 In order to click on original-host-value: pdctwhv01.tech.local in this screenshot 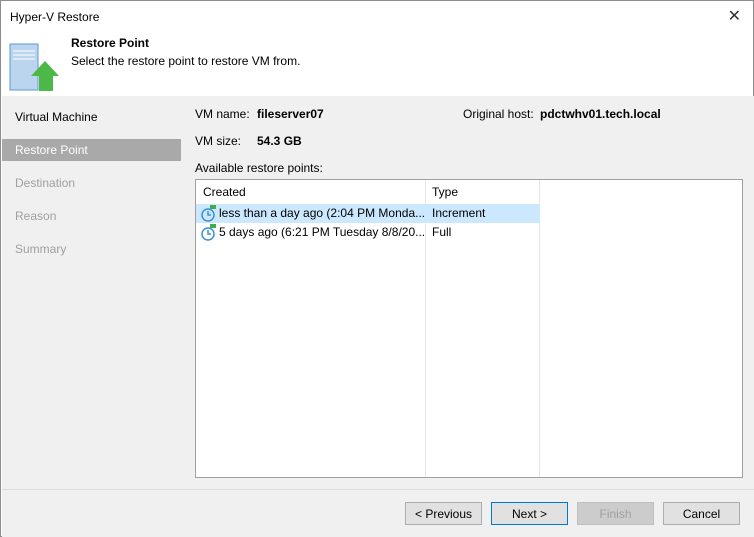, I will do `click(600, 114)`.